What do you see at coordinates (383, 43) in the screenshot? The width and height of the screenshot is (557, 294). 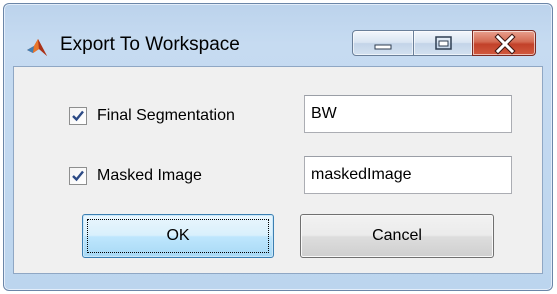 I see `minimize-button` at bounding box center [383, 43].